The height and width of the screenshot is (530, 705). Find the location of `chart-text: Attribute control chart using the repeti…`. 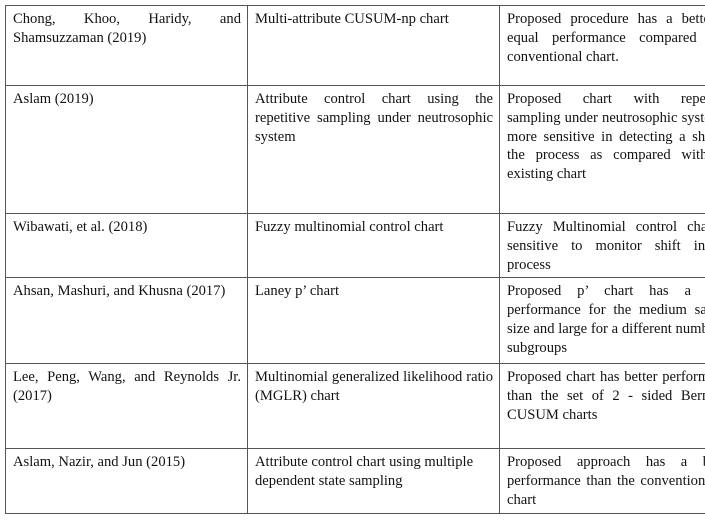

chart-text: Attribute control chart using the repeti… is located at coordinates (374, 118).